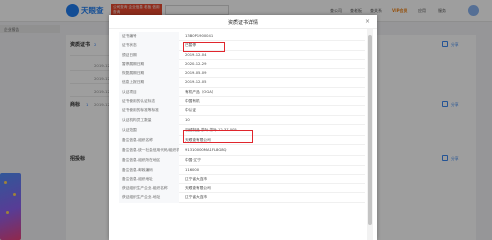  I want to click on modal-header: 资质证书详情 ×, so click(243, 22).